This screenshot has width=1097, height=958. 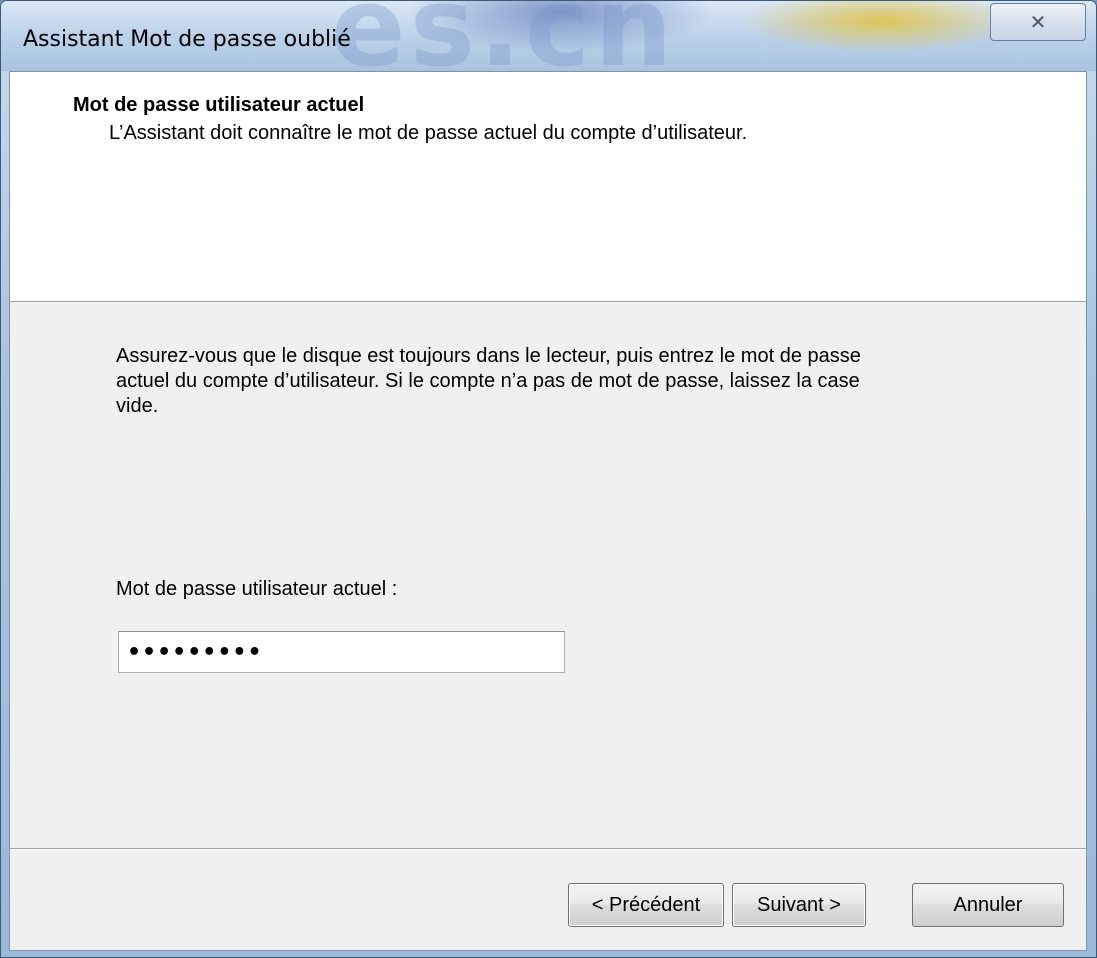 I want to click on title-bar: es.cn Assistant Mot de passe oublié ✕, so click(x=548, y=46).